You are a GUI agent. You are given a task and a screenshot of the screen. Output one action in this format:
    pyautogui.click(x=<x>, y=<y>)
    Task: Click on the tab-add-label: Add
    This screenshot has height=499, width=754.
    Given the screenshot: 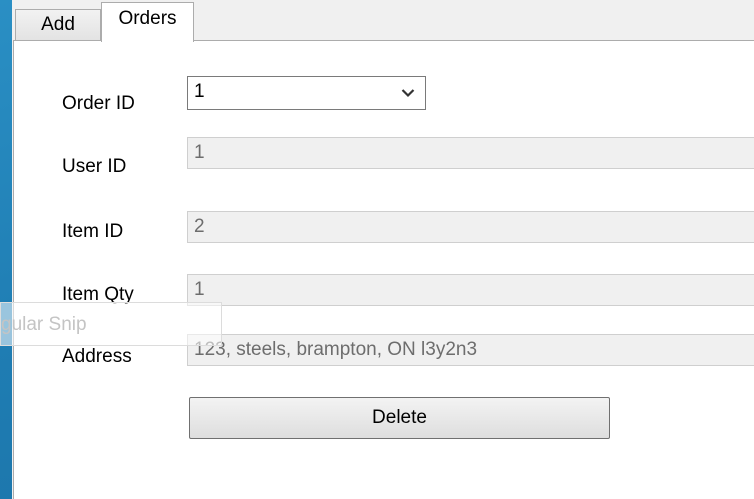 What is the action you would take?
    pyautogui.click(x=58, y=24)
    